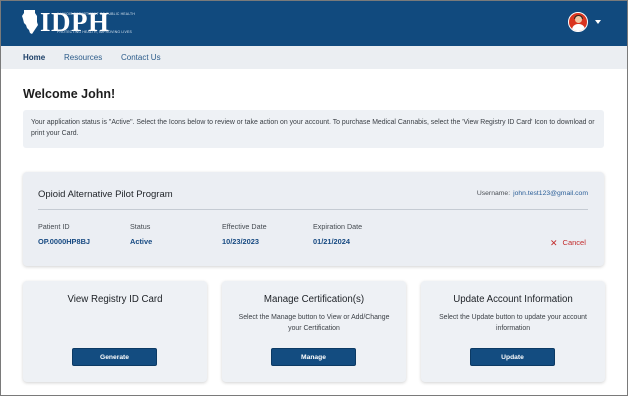 The height and width of the screenshot is (396, 628). Describe the element at coordinates (313, 209) in the screenshot. I see `divider` at that location.